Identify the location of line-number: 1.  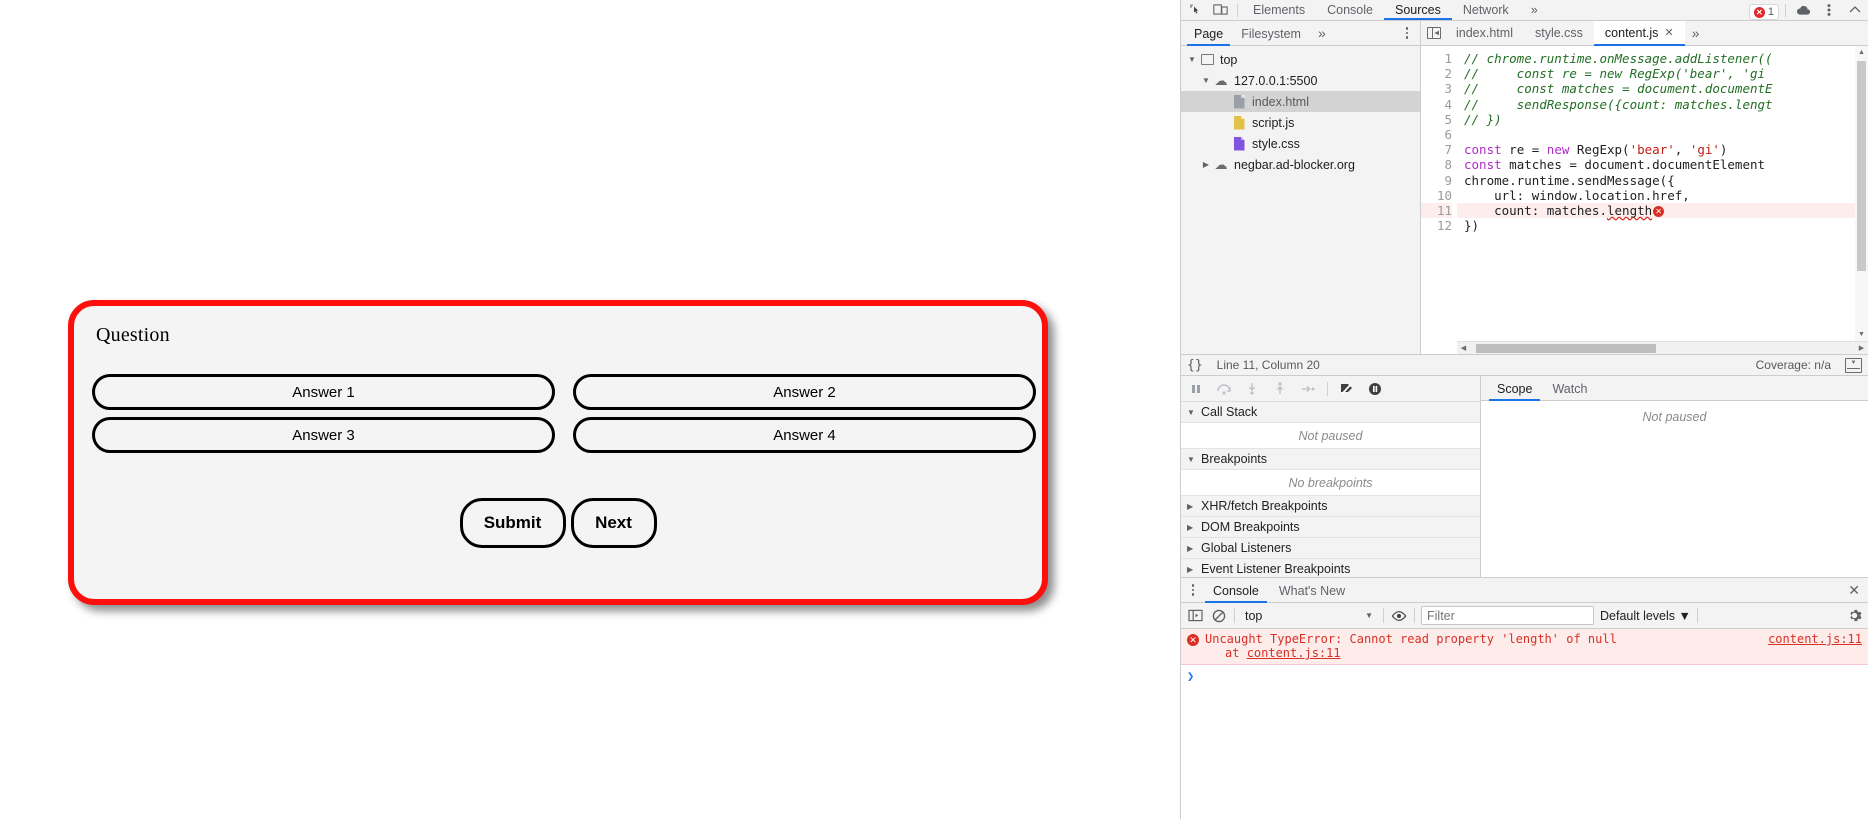
(1436, 58).